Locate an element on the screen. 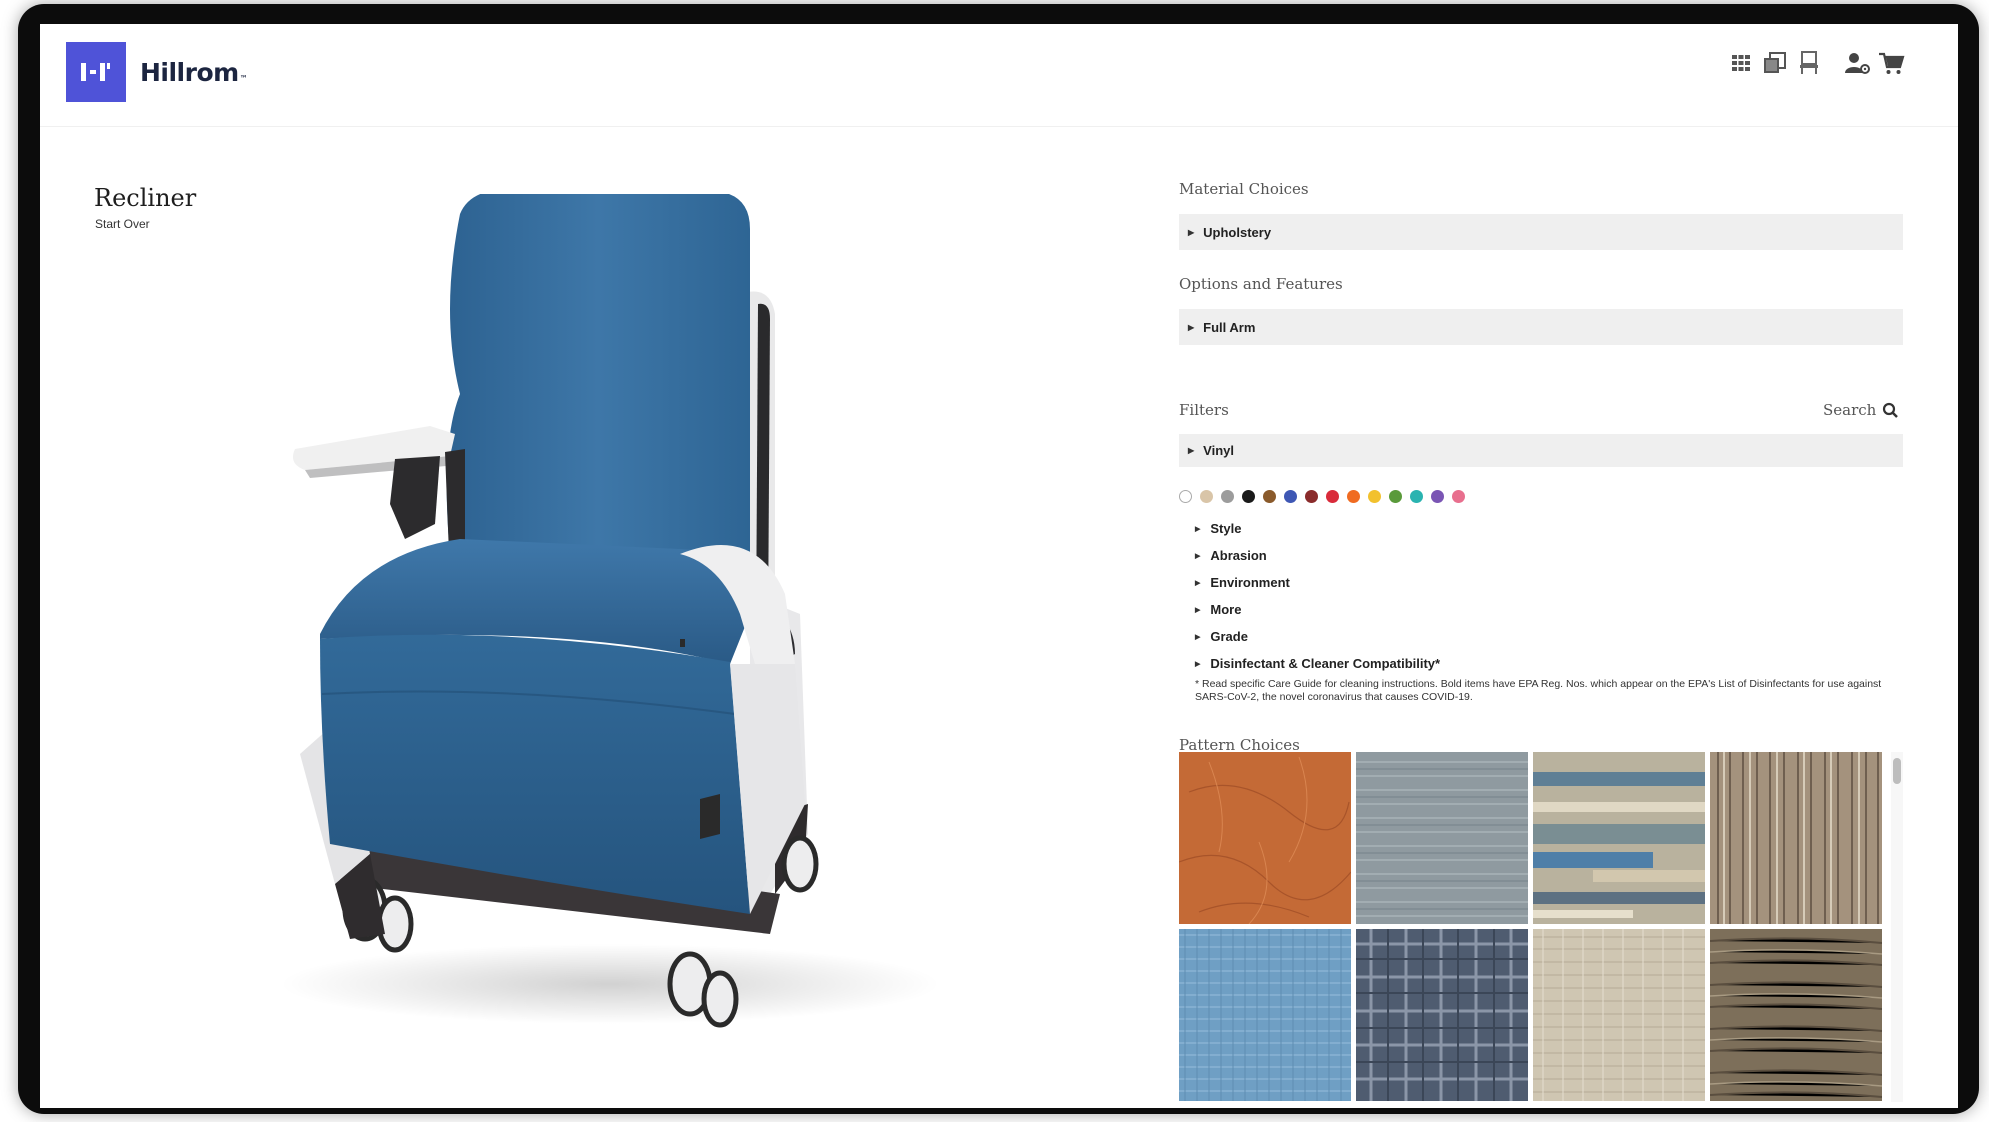  pattern-swatch-brown-striation is located at coordinates (1796, 1015).